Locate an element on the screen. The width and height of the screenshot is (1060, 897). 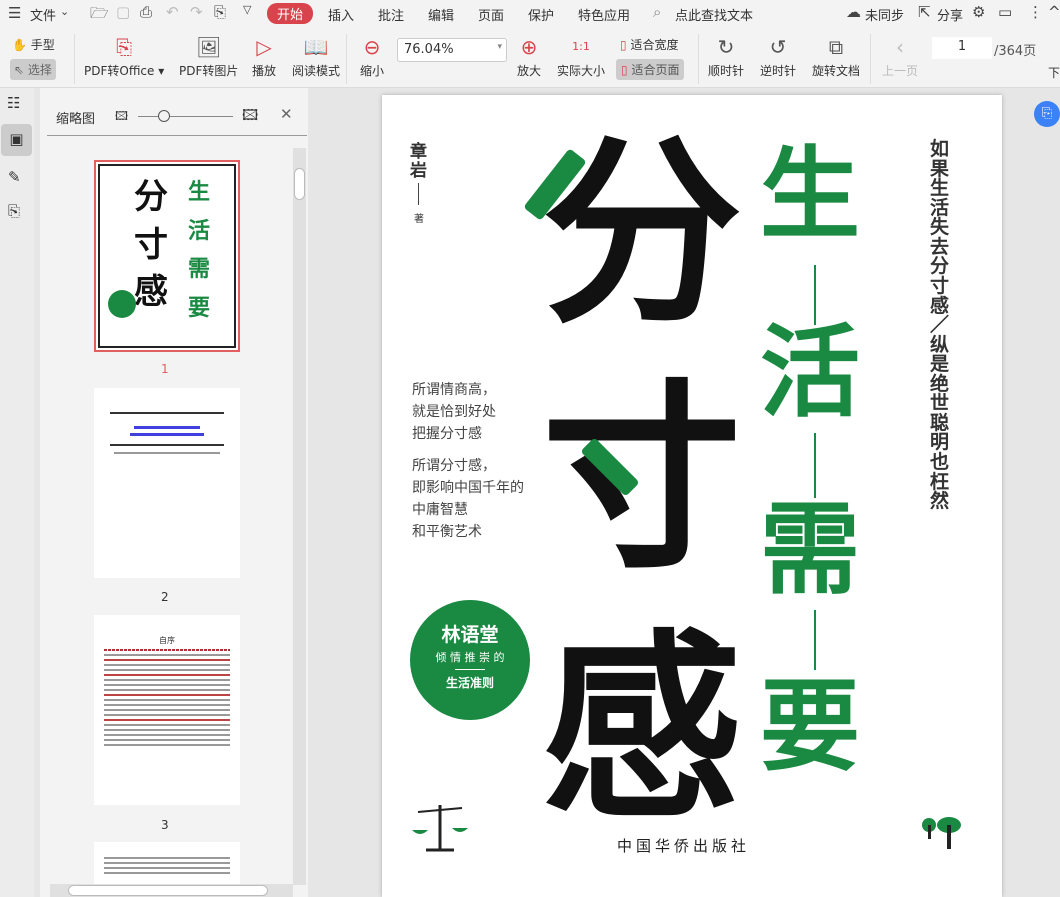
open-icon: 🗁 is located at coordinates (99, 15).